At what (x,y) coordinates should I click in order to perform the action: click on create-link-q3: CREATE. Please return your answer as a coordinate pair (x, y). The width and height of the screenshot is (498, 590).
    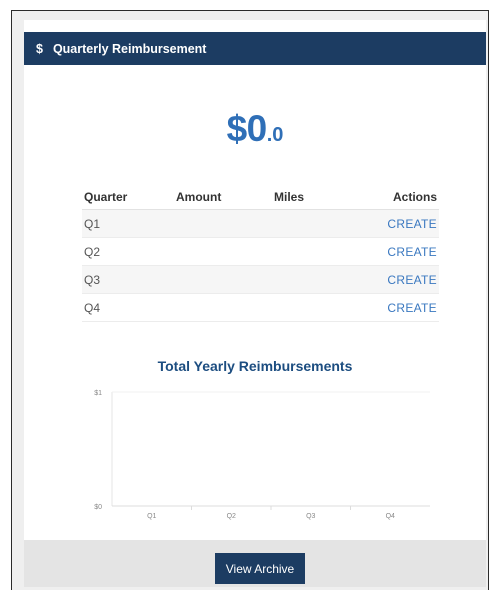
    Looking at the image, I should click on (412, 280).